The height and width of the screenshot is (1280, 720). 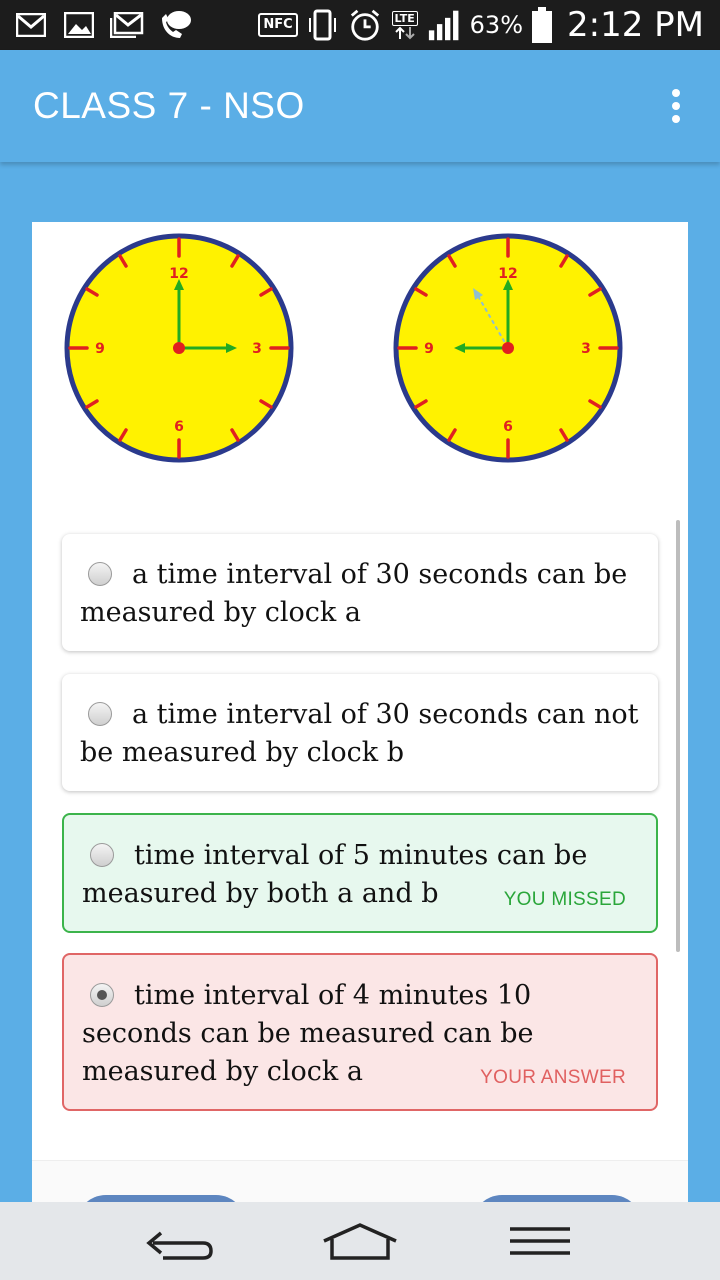 What do you see at coordinates (179, 358) in the screenshot?
I see `clock-a: 12 3 6 9 ‿` at bounding box center [179, 358].